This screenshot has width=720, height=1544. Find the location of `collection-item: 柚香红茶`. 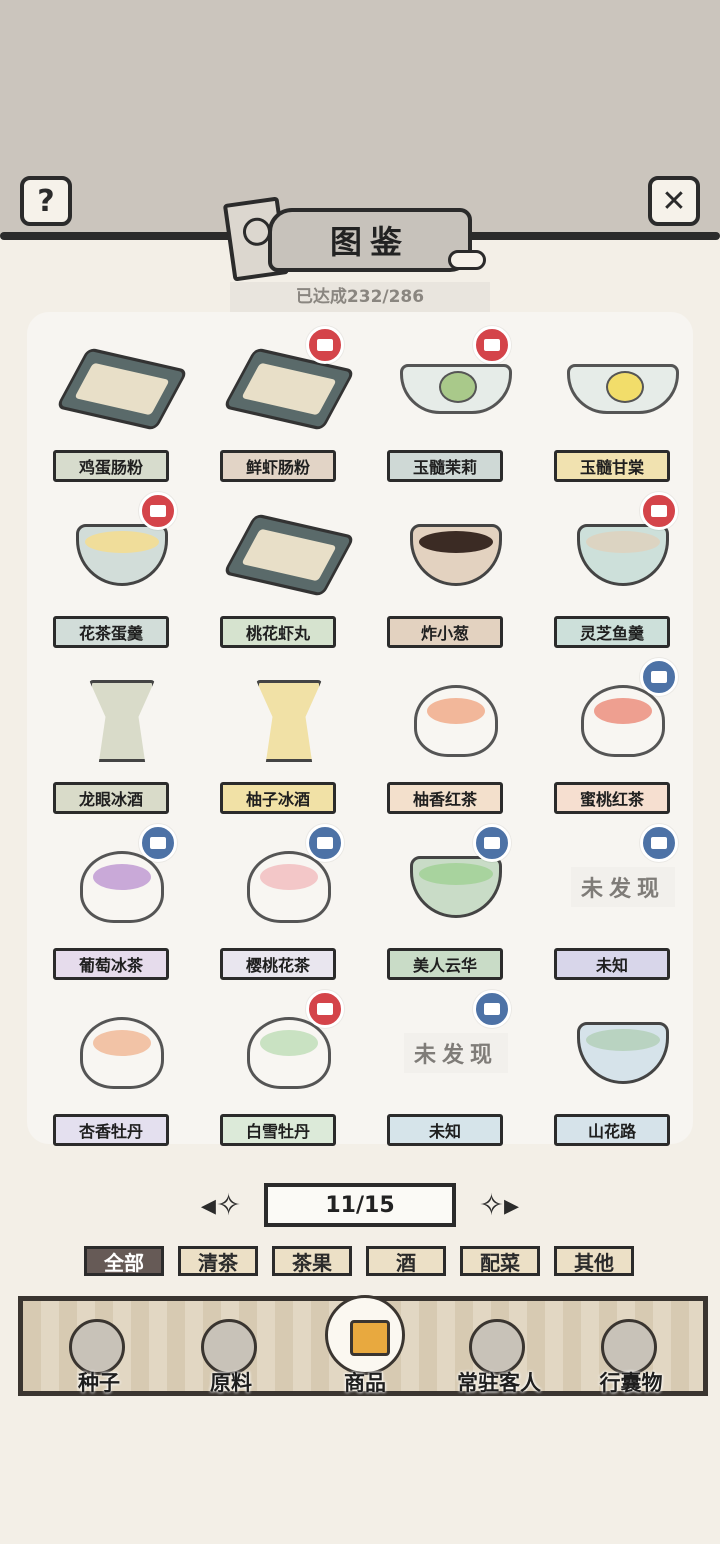

collection-item: 柚香红茶 is located at coordinates (456, 742).